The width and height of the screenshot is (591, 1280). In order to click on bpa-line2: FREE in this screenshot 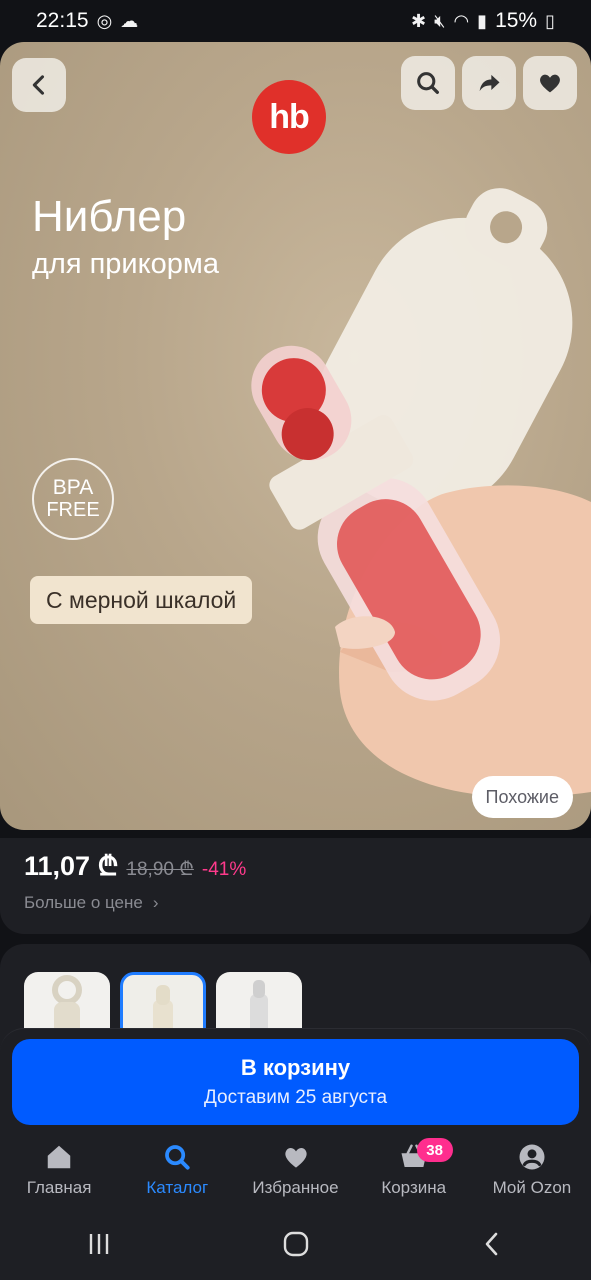, I will do `click(73, 510)`.